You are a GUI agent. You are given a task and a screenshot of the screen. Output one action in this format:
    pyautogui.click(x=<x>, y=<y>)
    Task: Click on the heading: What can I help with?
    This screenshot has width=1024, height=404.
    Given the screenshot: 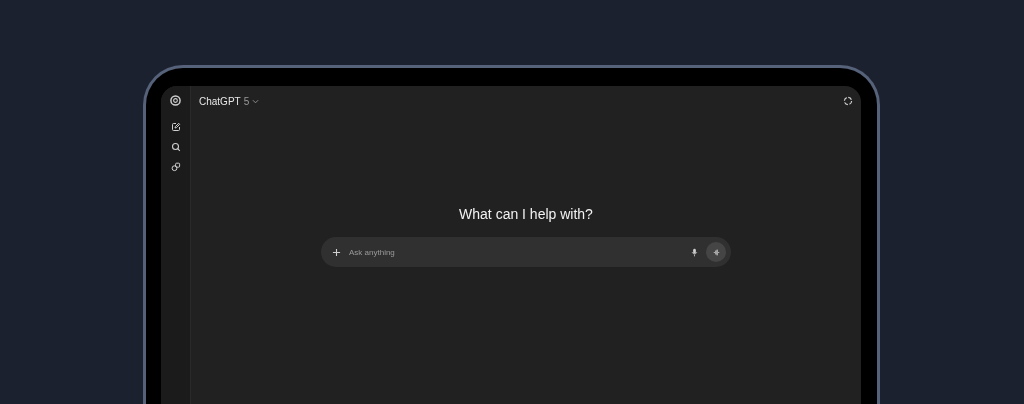 What is the action you would take?
    pyautogui.click(x=526, y=214)
    